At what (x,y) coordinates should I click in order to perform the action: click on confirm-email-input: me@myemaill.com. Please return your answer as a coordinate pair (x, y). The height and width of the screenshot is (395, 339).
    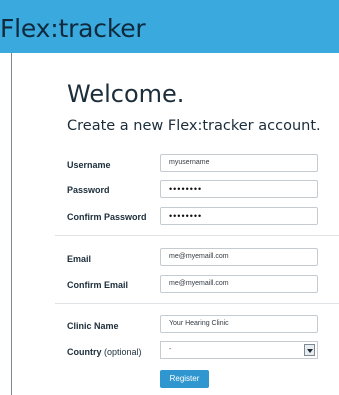
    Looking at the image, I should click on (239, 284).